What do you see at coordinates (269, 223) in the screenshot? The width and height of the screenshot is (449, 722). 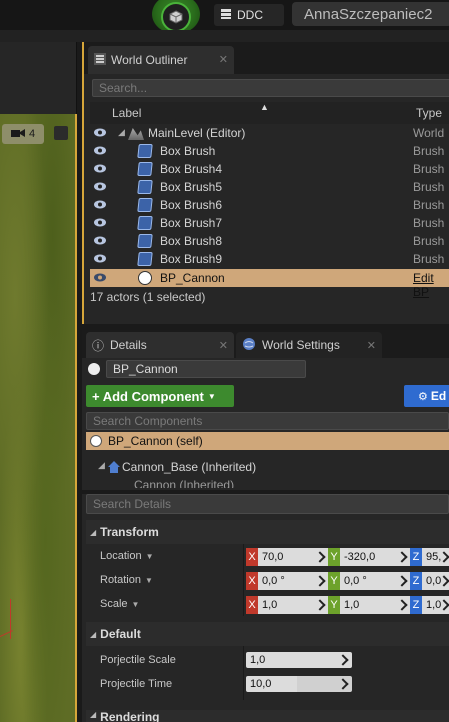 I see `outliner-row: Box Brush7 Brush` at bounding box center [269, 223].